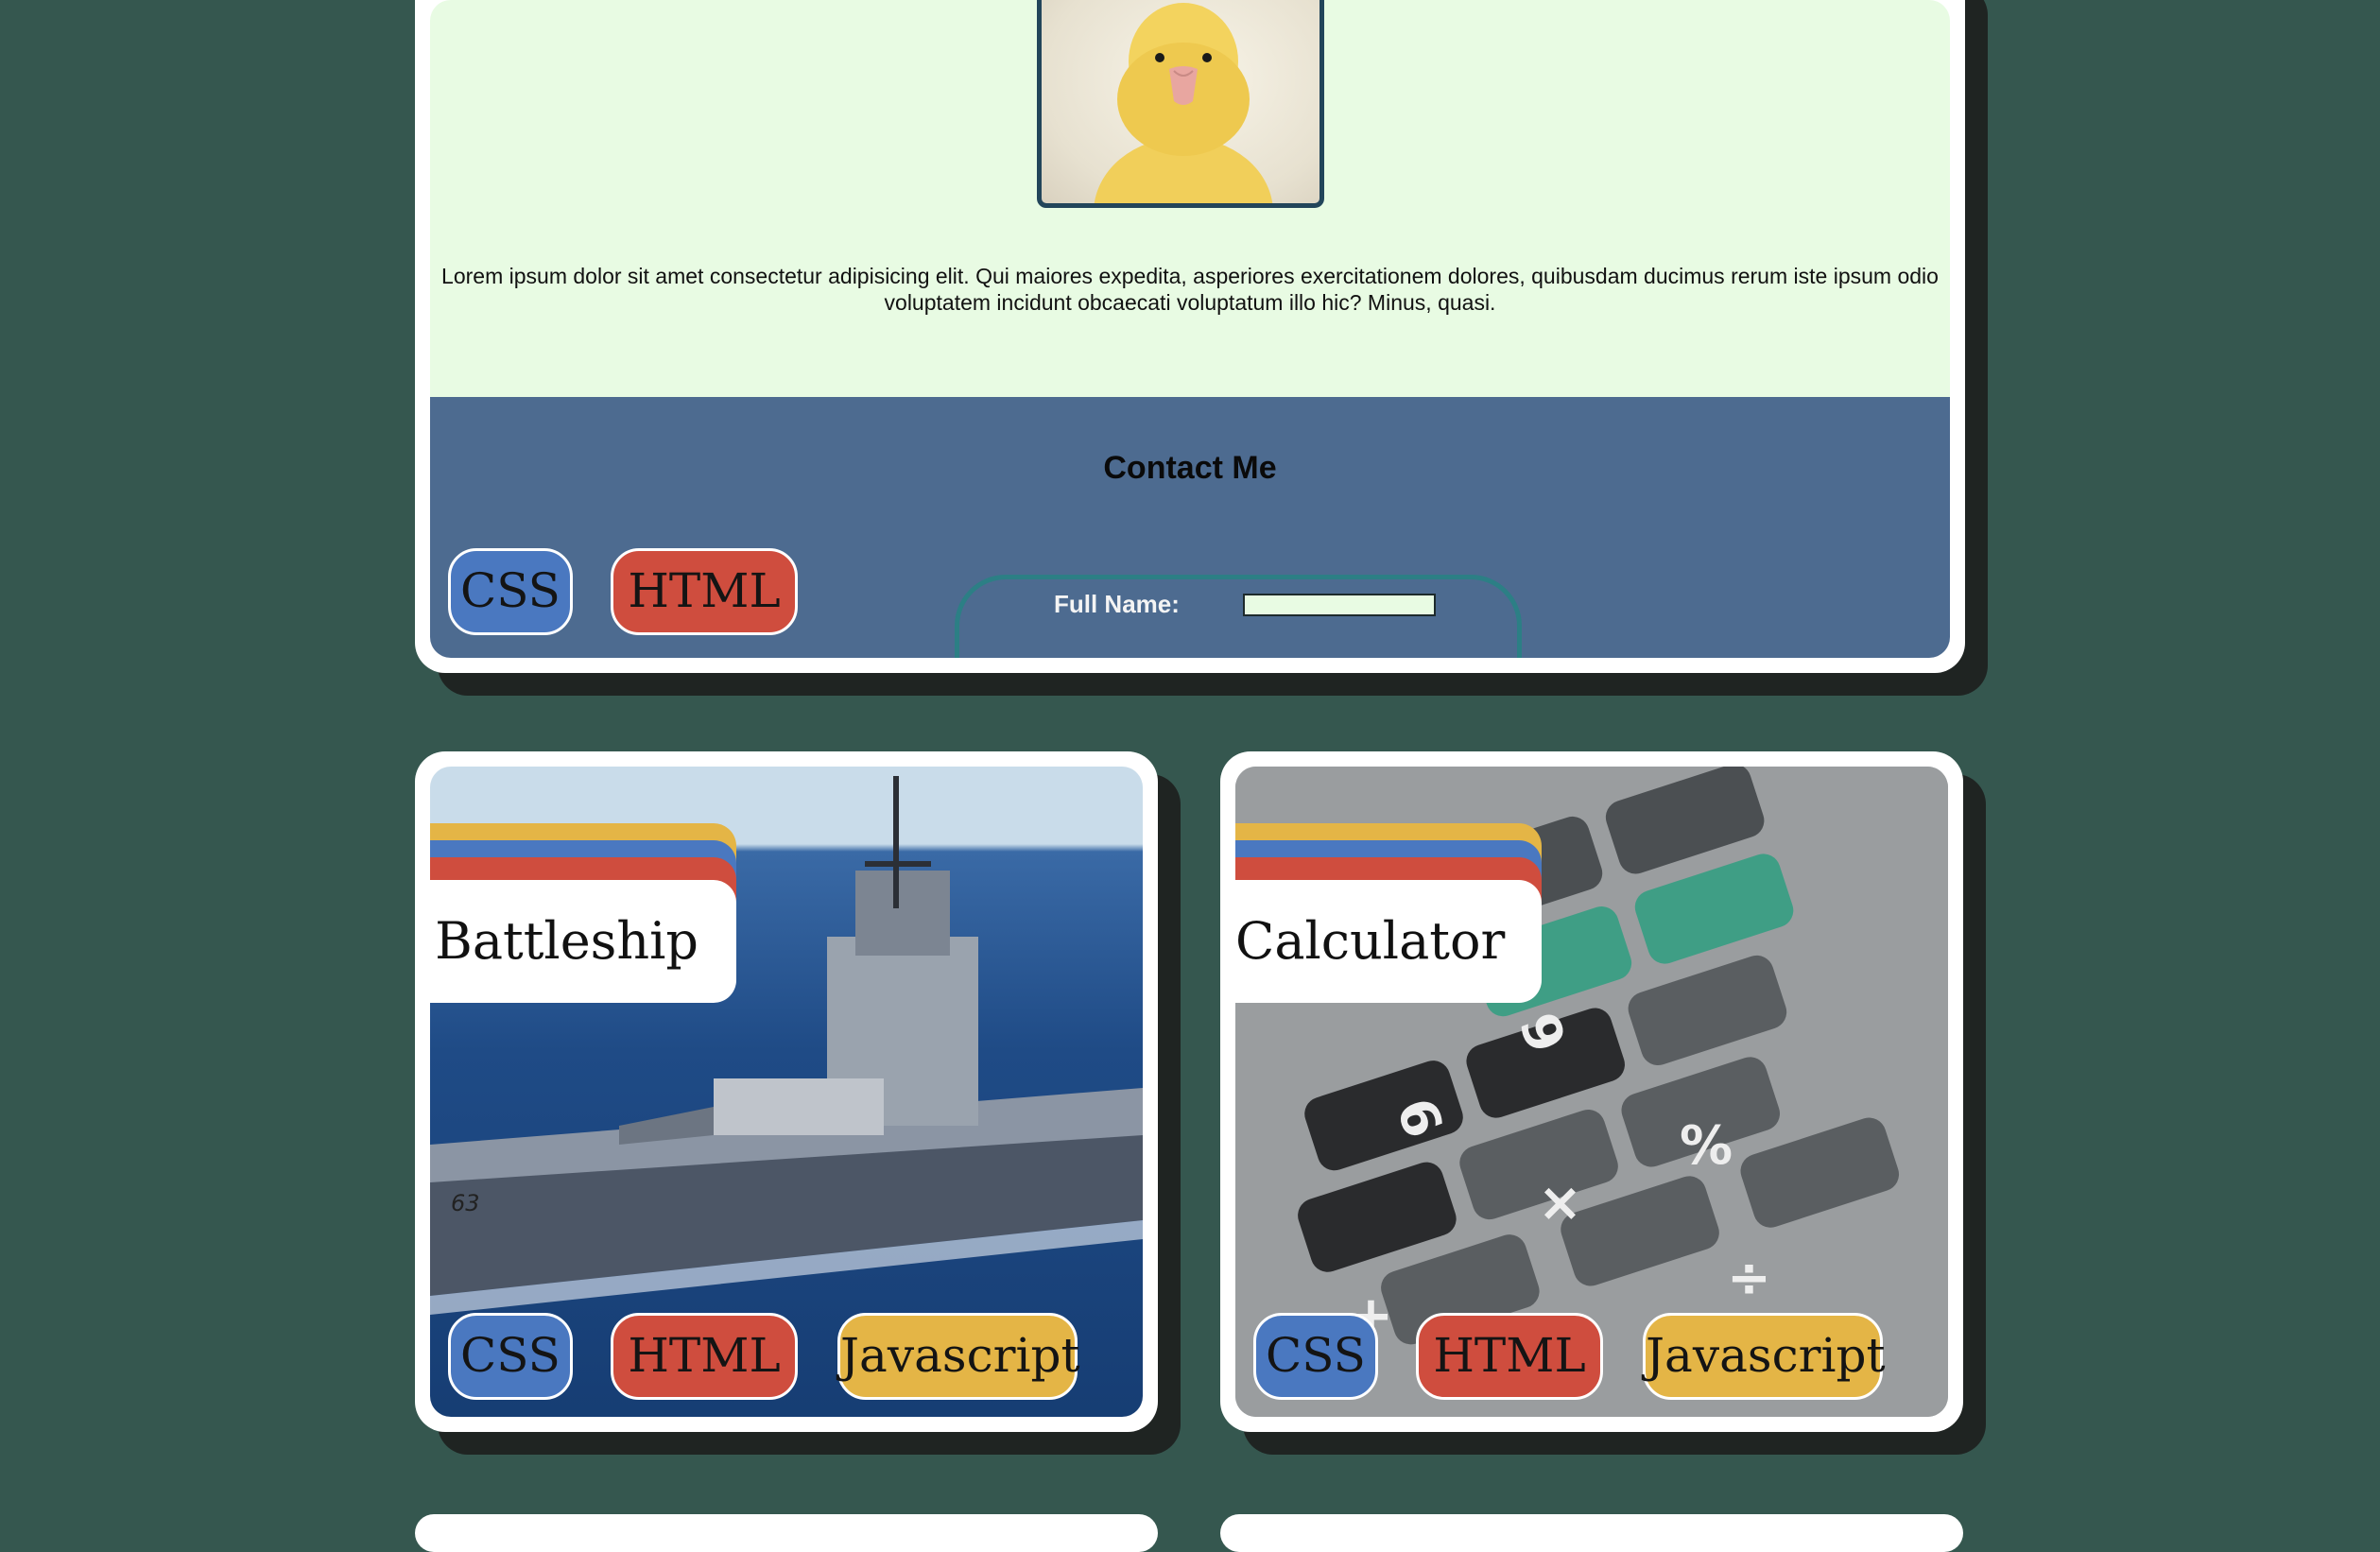 This screenshot has height=1552, width=2380. Describe the element at coordinates (1190, 527) in the screenshot. I see `contact-section: Contact Me Full Name: CSS HTML` at that location.